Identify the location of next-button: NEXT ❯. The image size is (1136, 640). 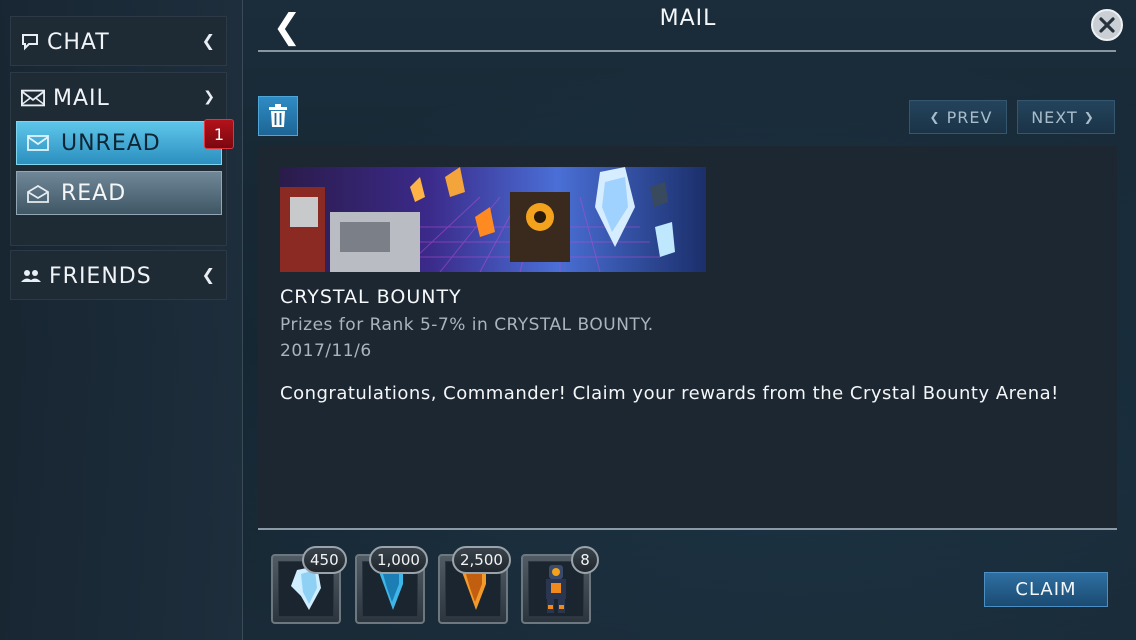
(1066, 117).